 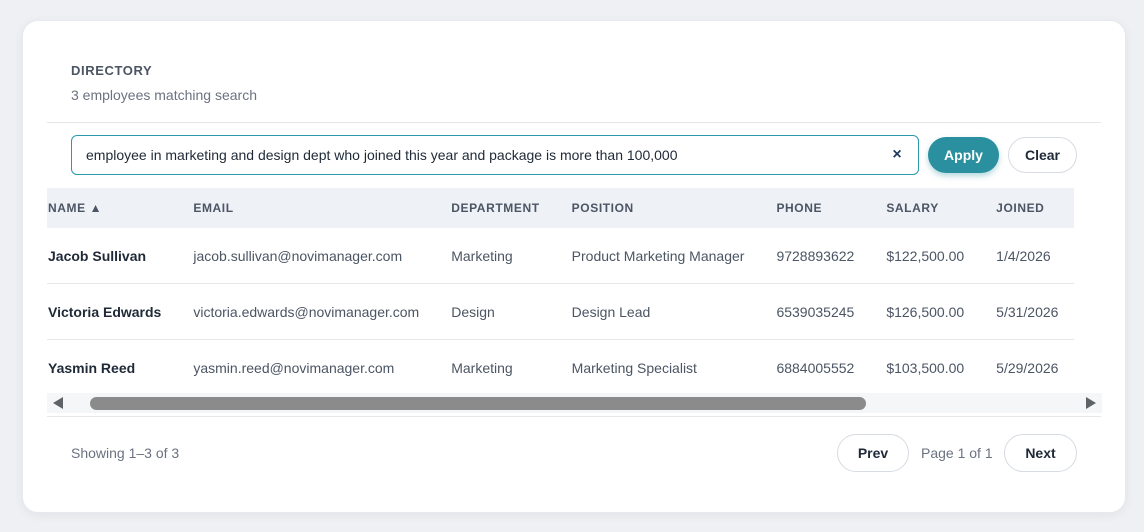 What do you see at coordinates (306, 208) in the screenshot?
I see `column-header-email: EMAIL` at bounding box center [306, 208].